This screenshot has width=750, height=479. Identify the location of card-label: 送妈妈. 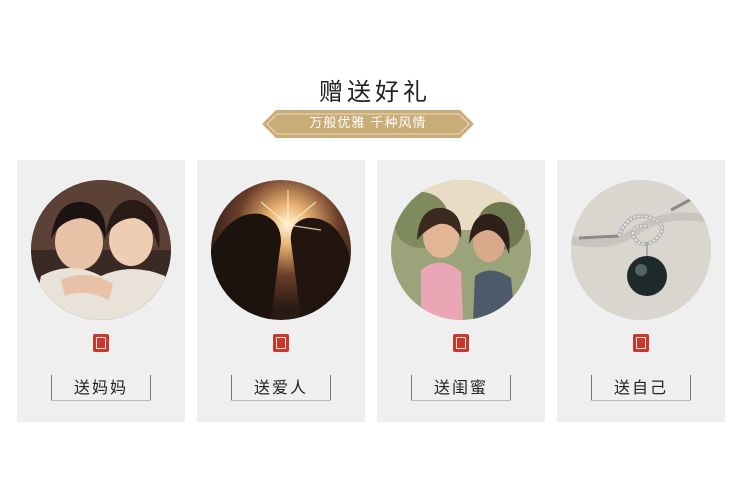
(100, 387).